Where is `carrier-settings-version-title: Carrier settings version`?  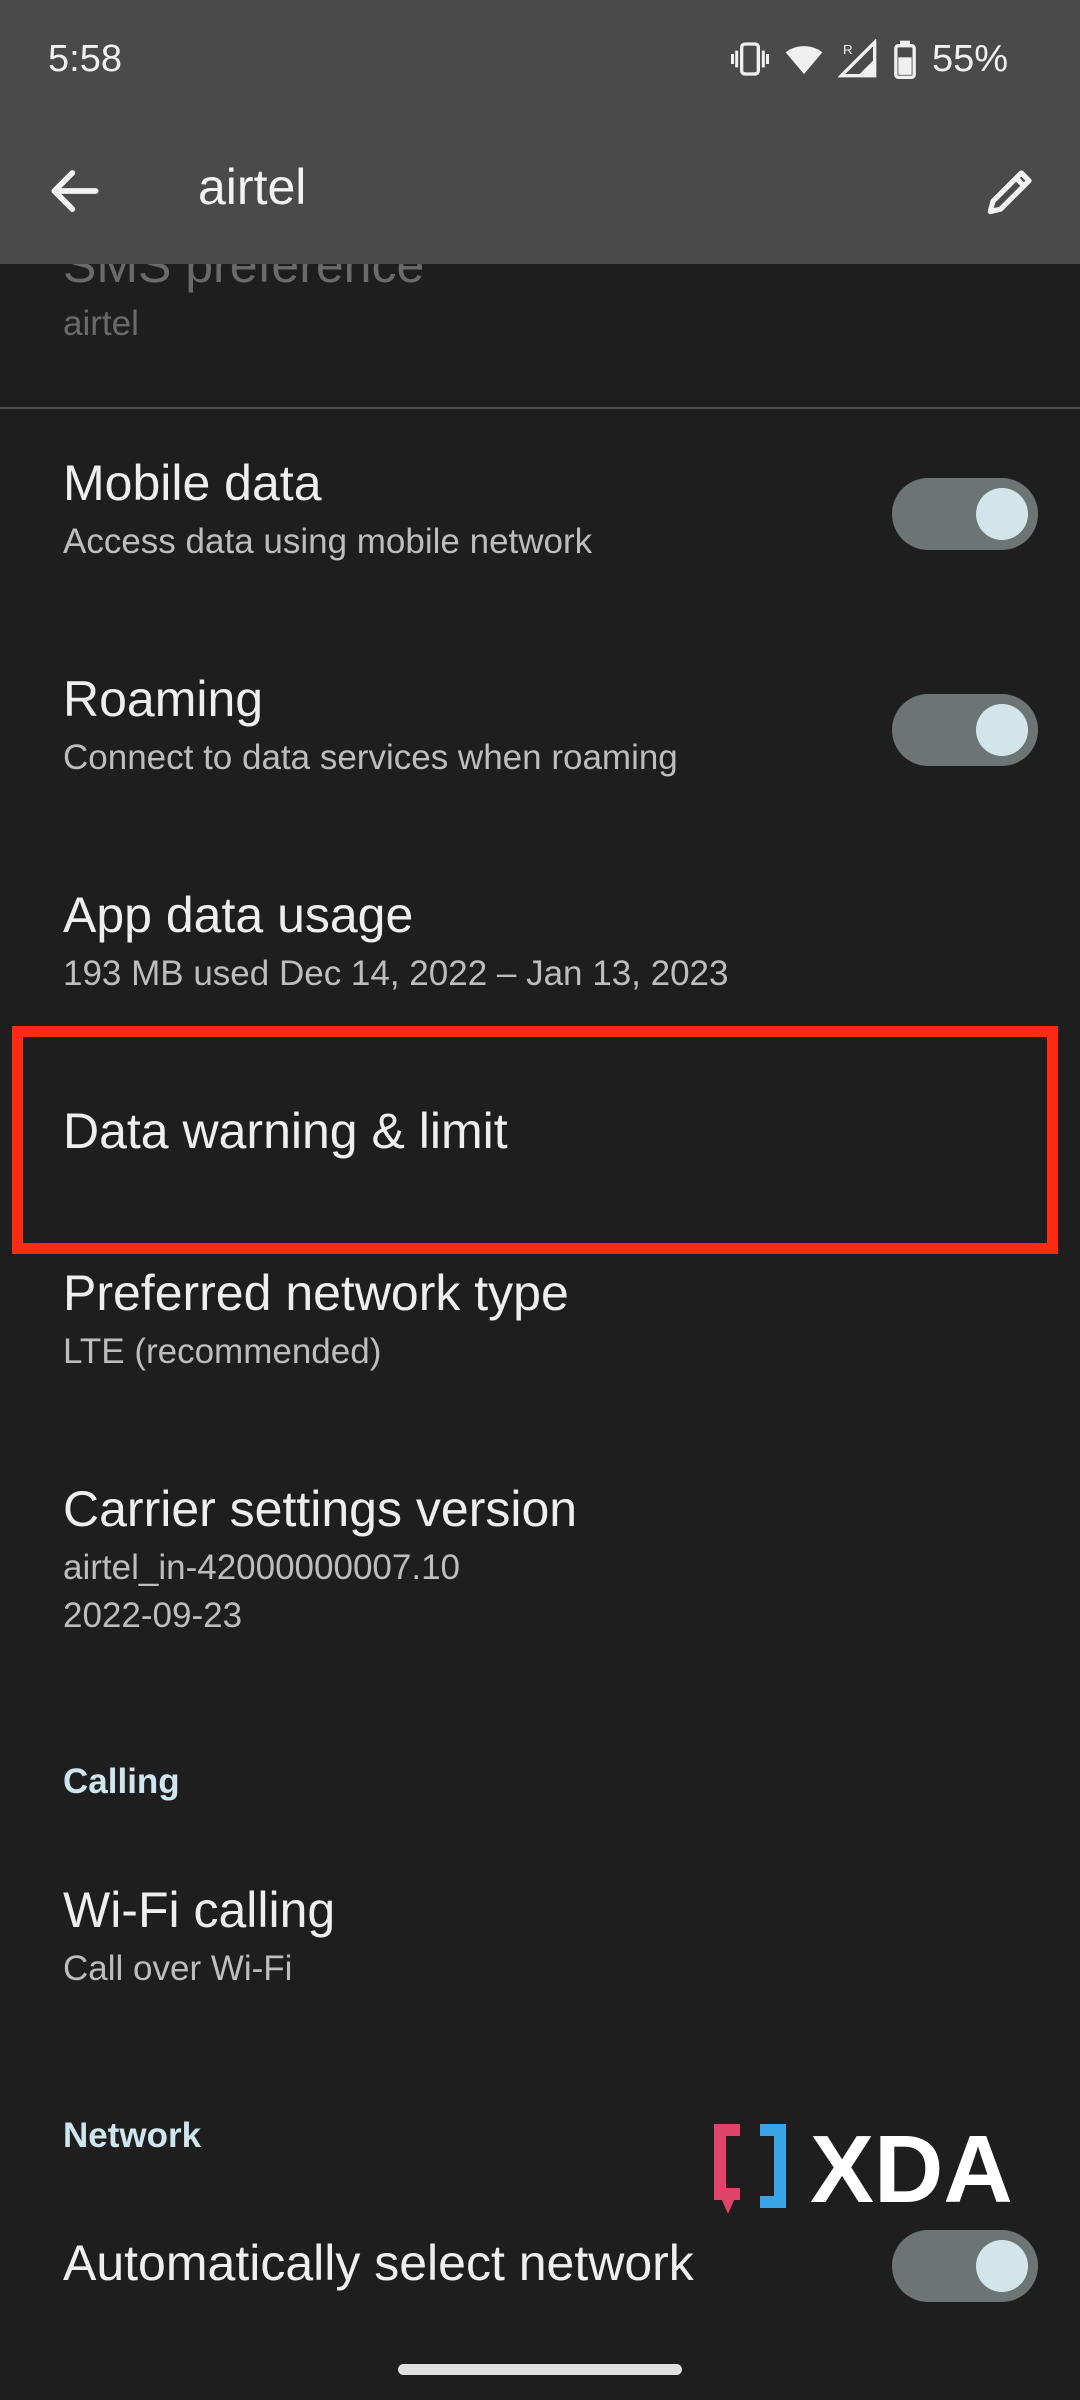 carrier-settings-version-title: Carrier settings version is located at coordinates (320, 1509).